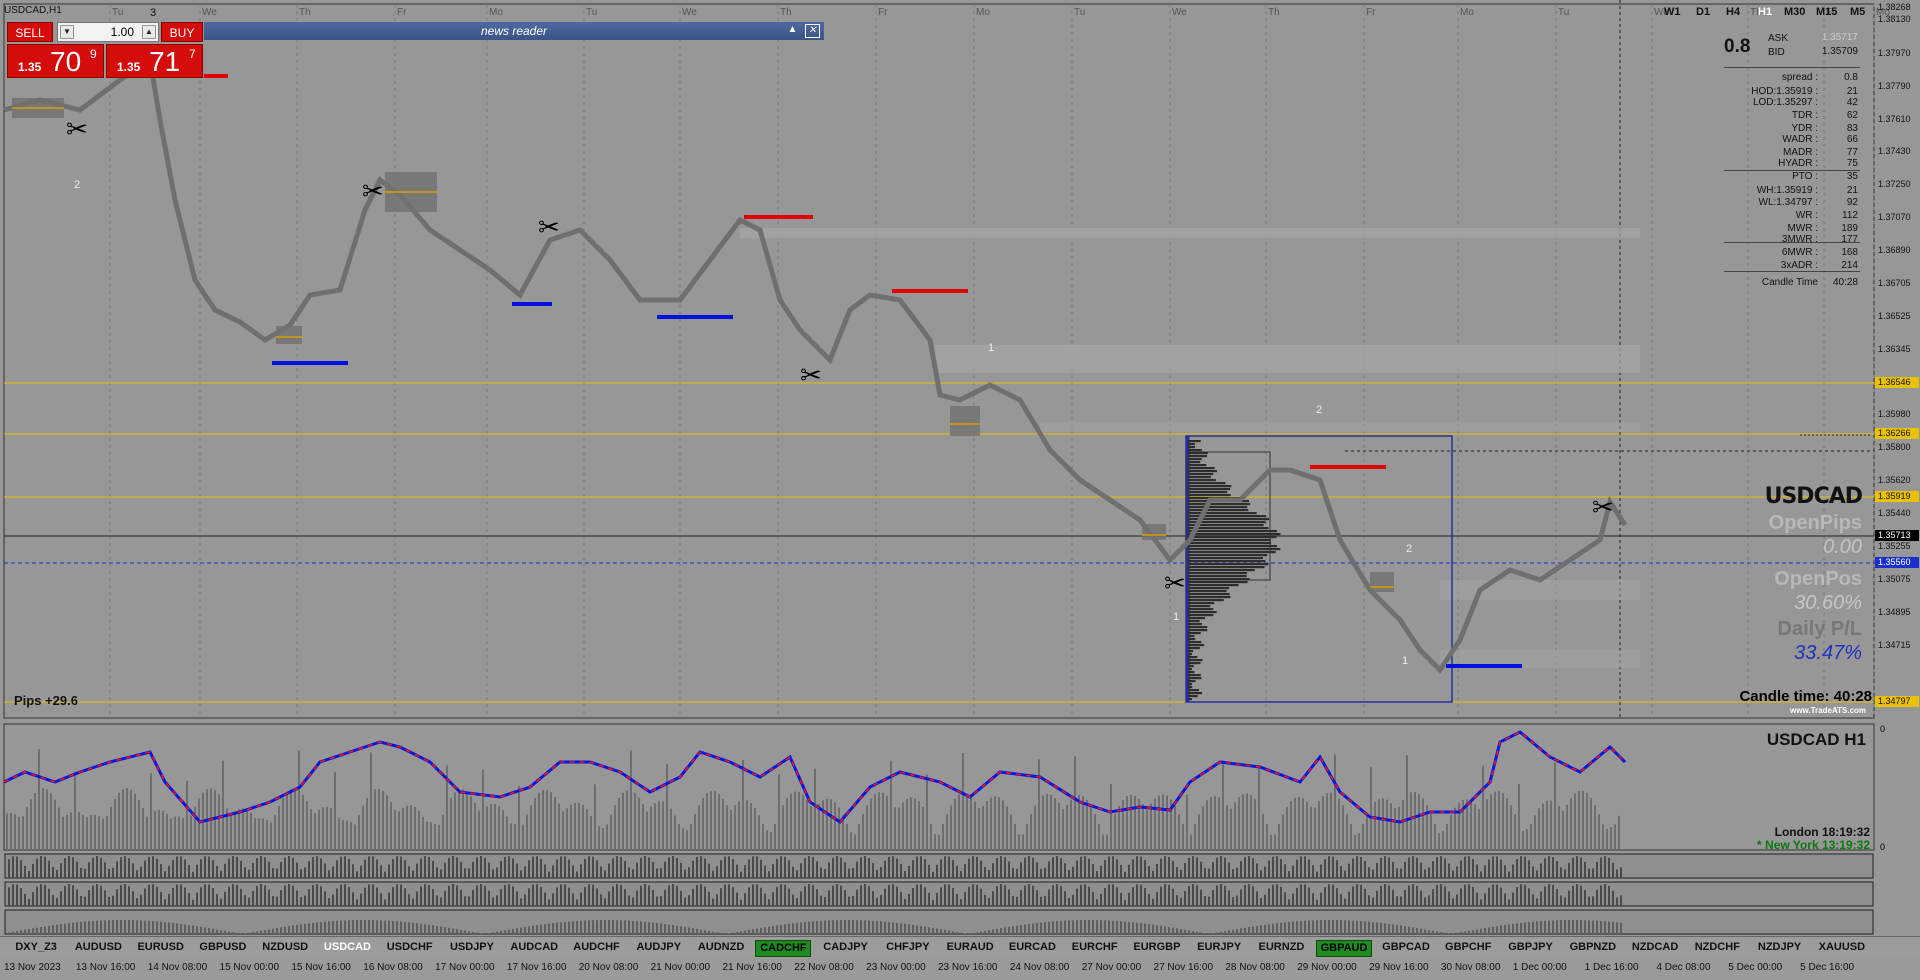 The height and width of the screenshot is (980, 1920). I want to click on stat-value: 40:28, so click(1845, 282).